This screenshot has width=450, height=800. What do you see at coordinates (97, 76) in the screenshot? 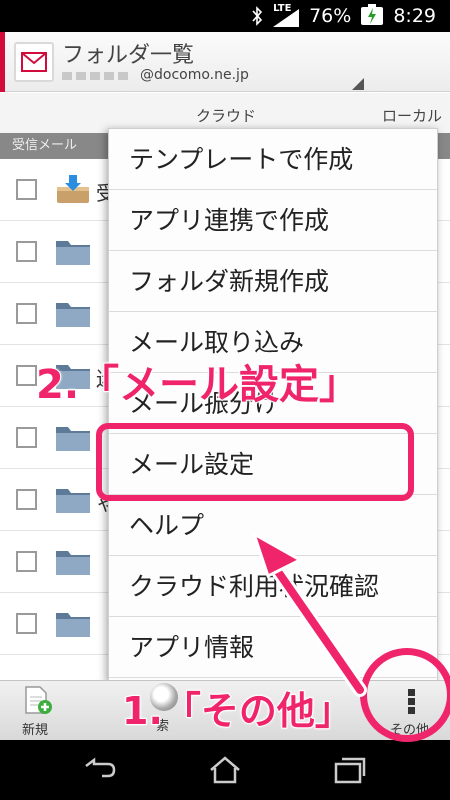
I see `account-name-masked` at bounding box center [97, 76].